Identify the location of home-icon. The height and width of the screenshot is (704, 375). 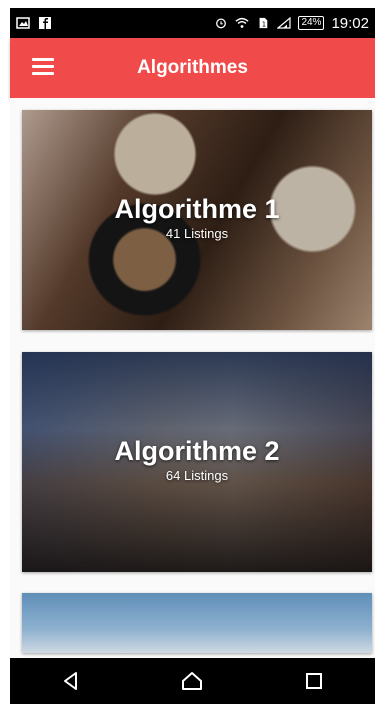
(192, 681).